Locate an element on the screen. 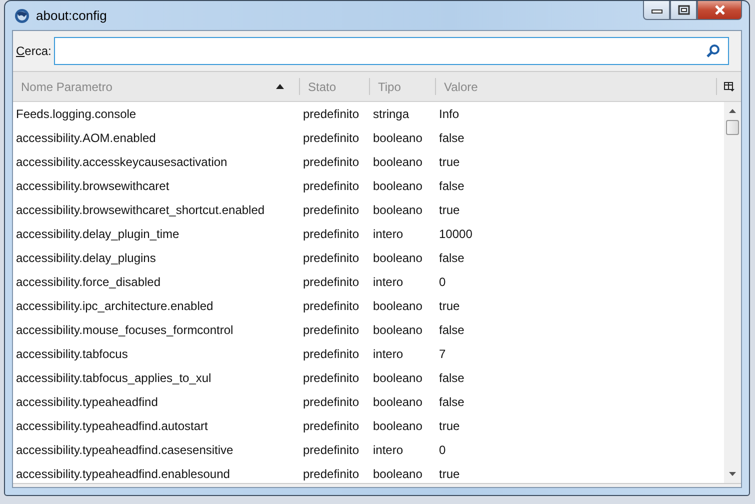 This screenshot has height=504, width=755. search-label: Cerca: is located at coordinates (34, 51).